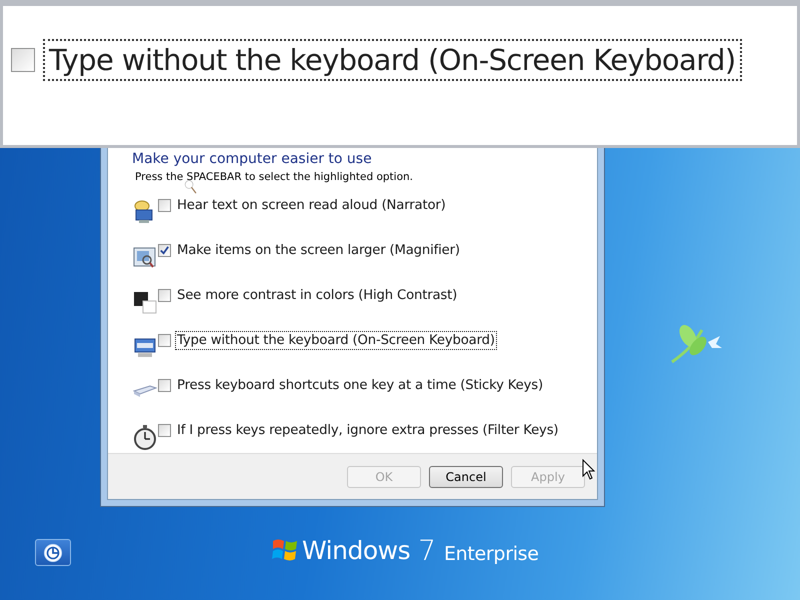 The image size is (800, 600). Describe the element at coordinates (427, 551) in the screenshot. I see `version-number: 7` at that location.